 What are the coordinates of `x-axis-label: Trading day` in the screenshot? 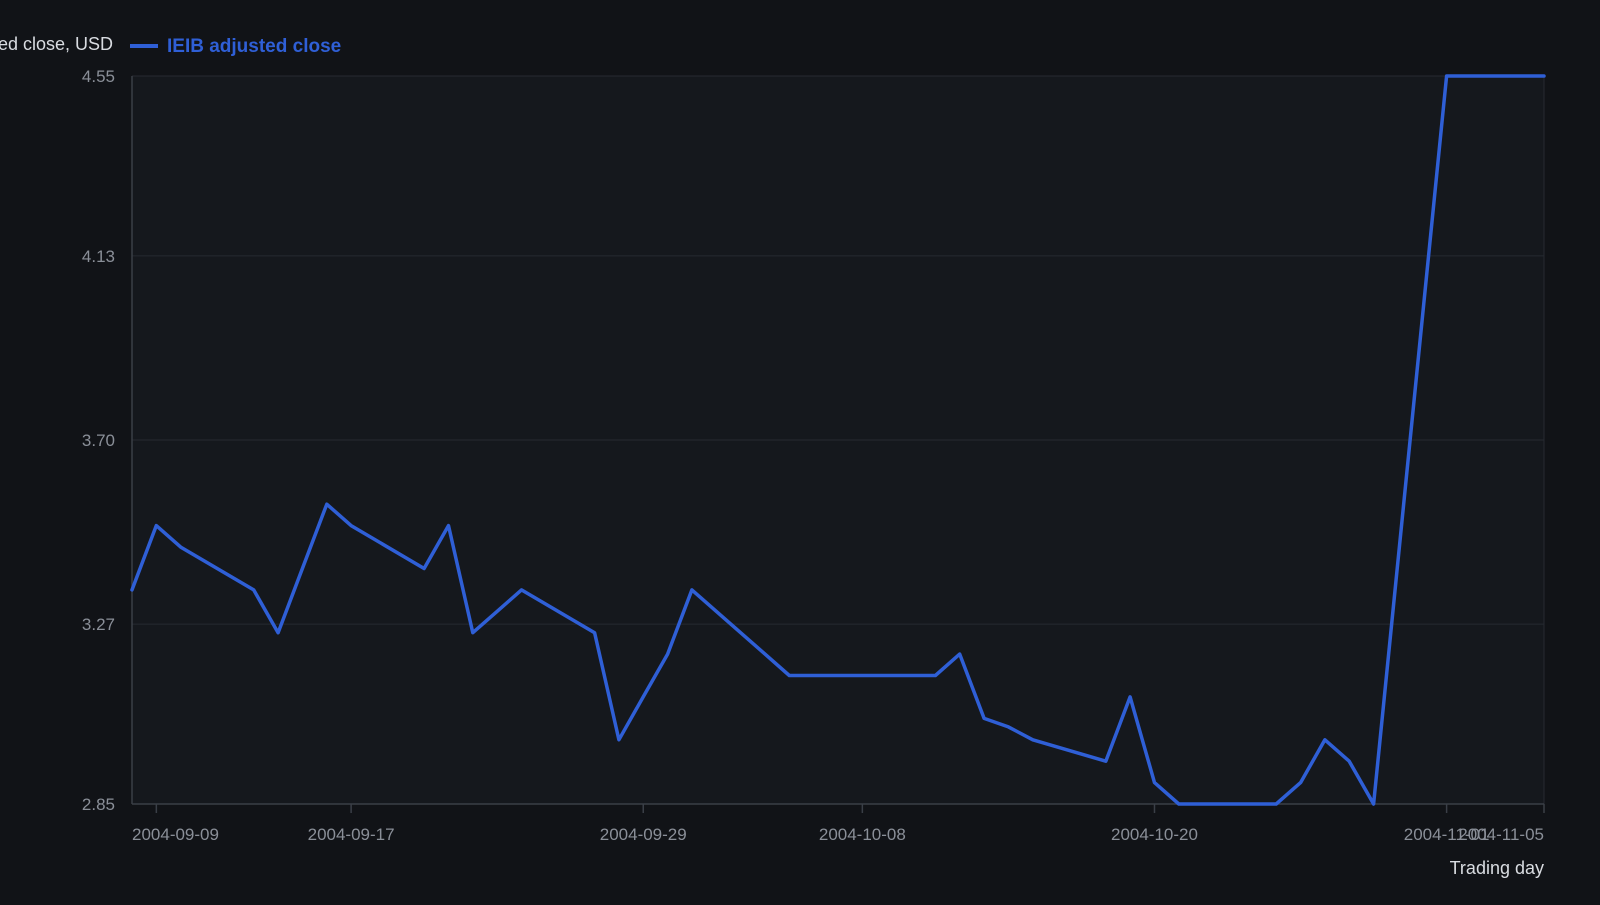 It's located at (1497, 868).